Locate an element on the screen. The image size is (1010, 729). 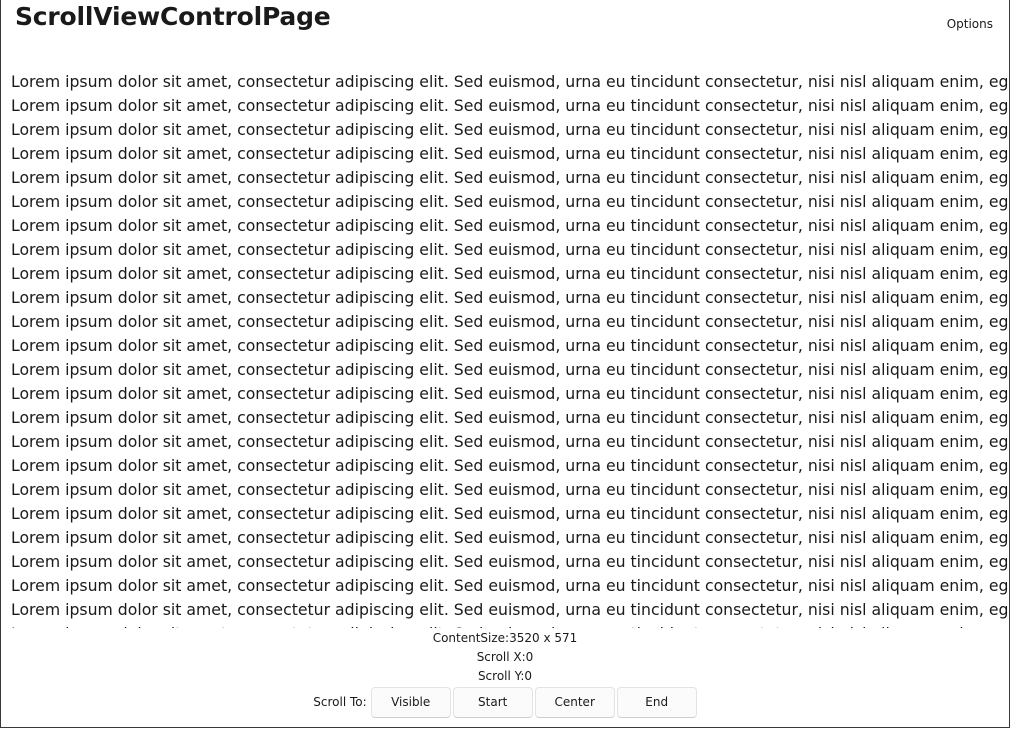
scroll-to-label: Scroll To: is located at coordinates (340, 702).